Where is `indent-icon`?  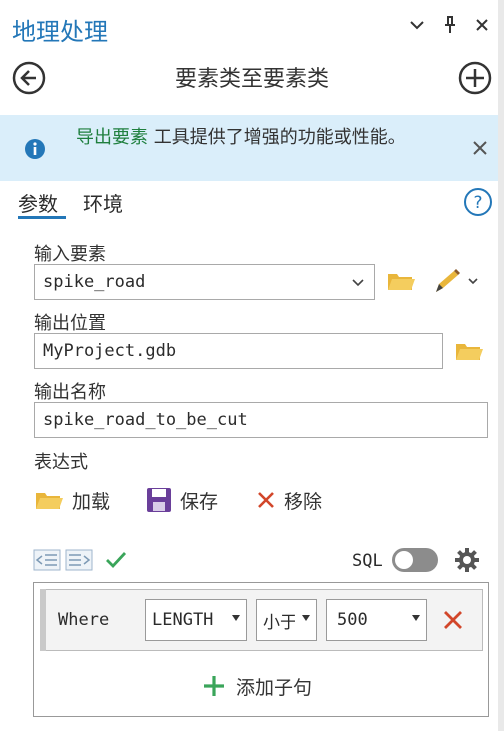 indent-icon is located at coordinates (79, 560).